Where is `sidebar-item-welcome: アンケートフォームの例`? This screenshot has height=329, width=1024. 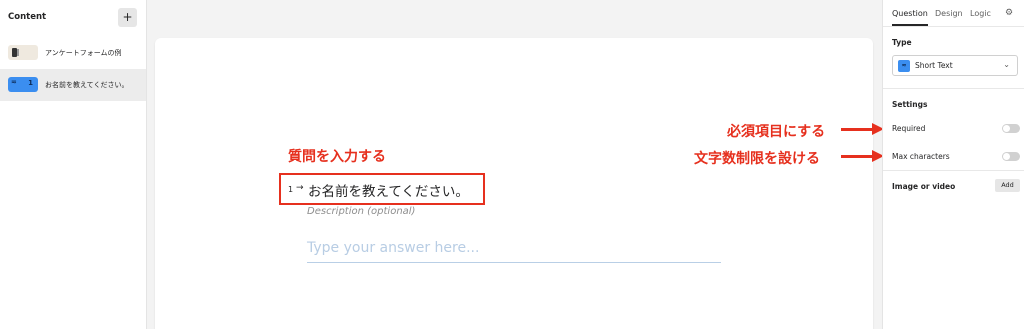 sidebar-item-welcome: アンケートフォームの例 is located at coordinates (73, 53).